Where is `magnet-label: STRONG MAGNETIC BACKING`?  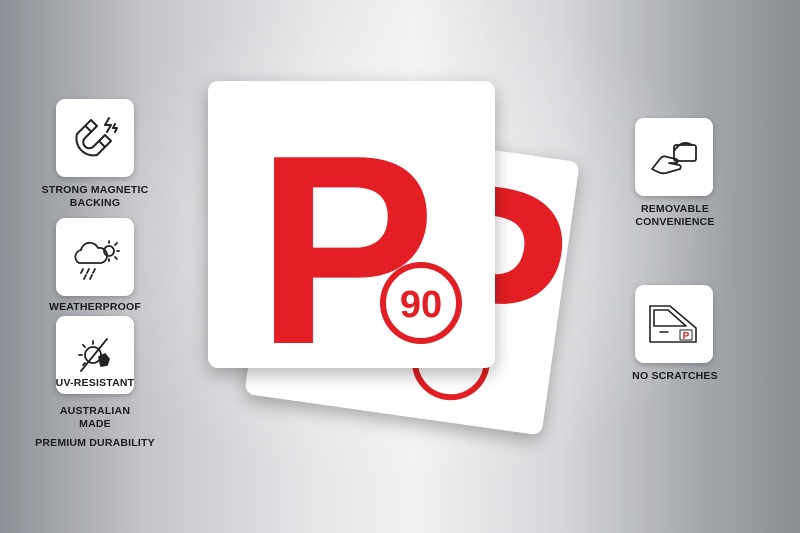
magnet-label: STRONG MAGNETIC BACKING is located at coordinates (95, 197).